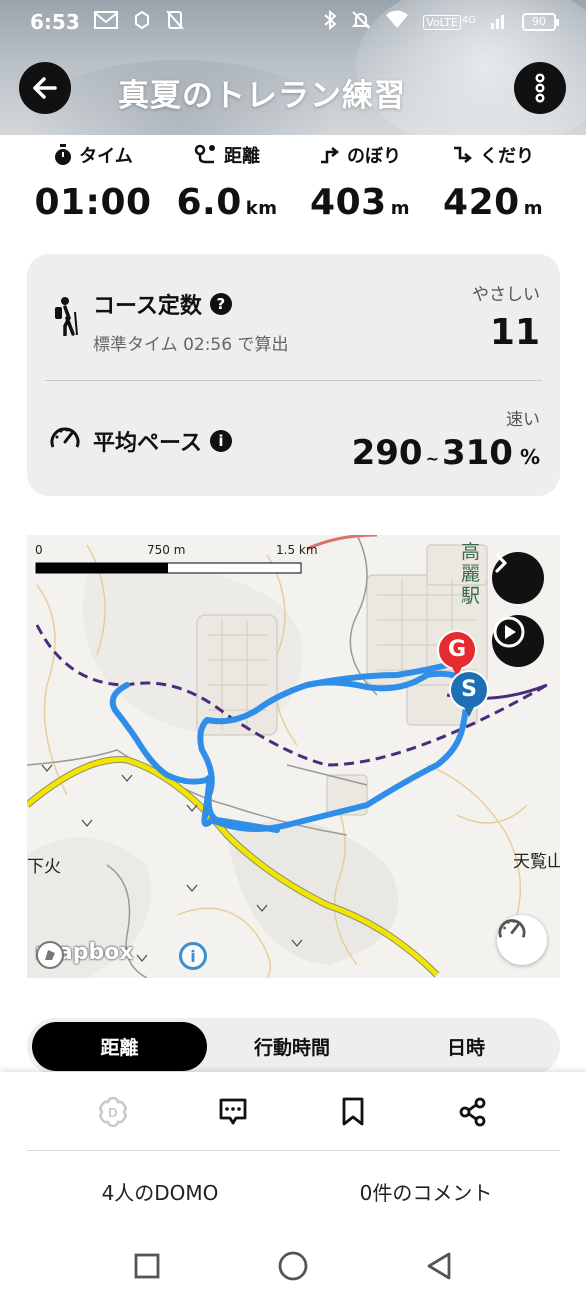 The height and width of the screenshot is (1302, 586). Describe the element at coordinates (106, 156) in the screenshot. I see `stat-label: タイム` at that location.